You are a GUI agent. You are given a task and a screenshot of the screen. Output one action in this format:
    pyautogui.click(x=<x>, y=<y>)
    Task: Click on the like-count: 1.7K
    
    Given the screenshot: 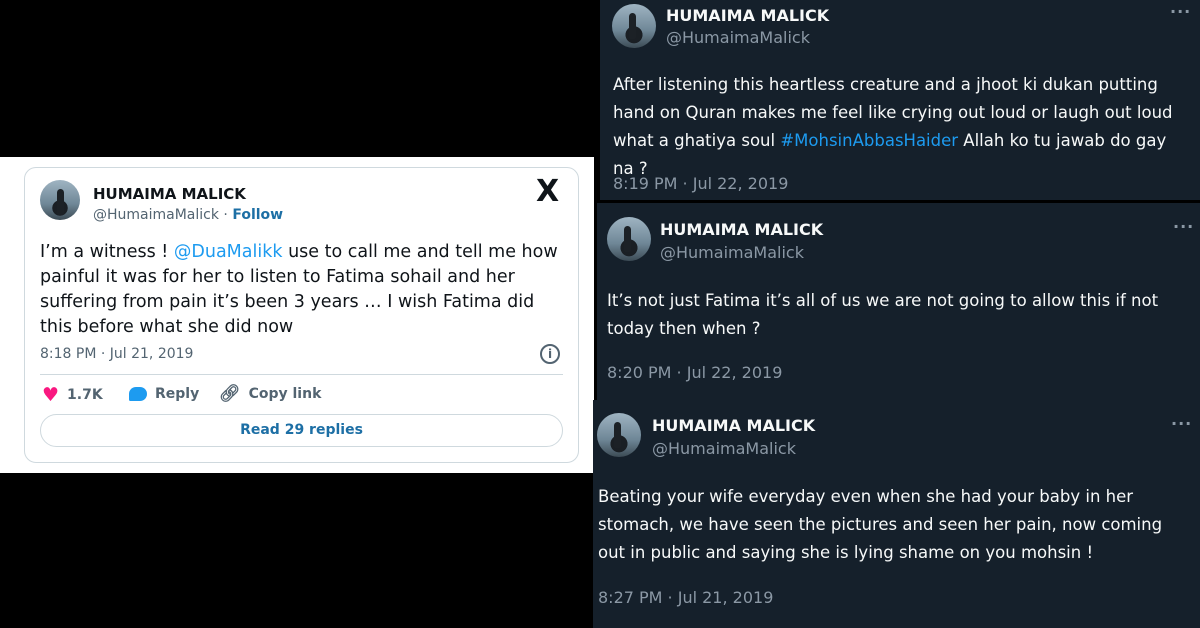 What is the action you would take?
    pyautogui.click(x=85, y=395)
    